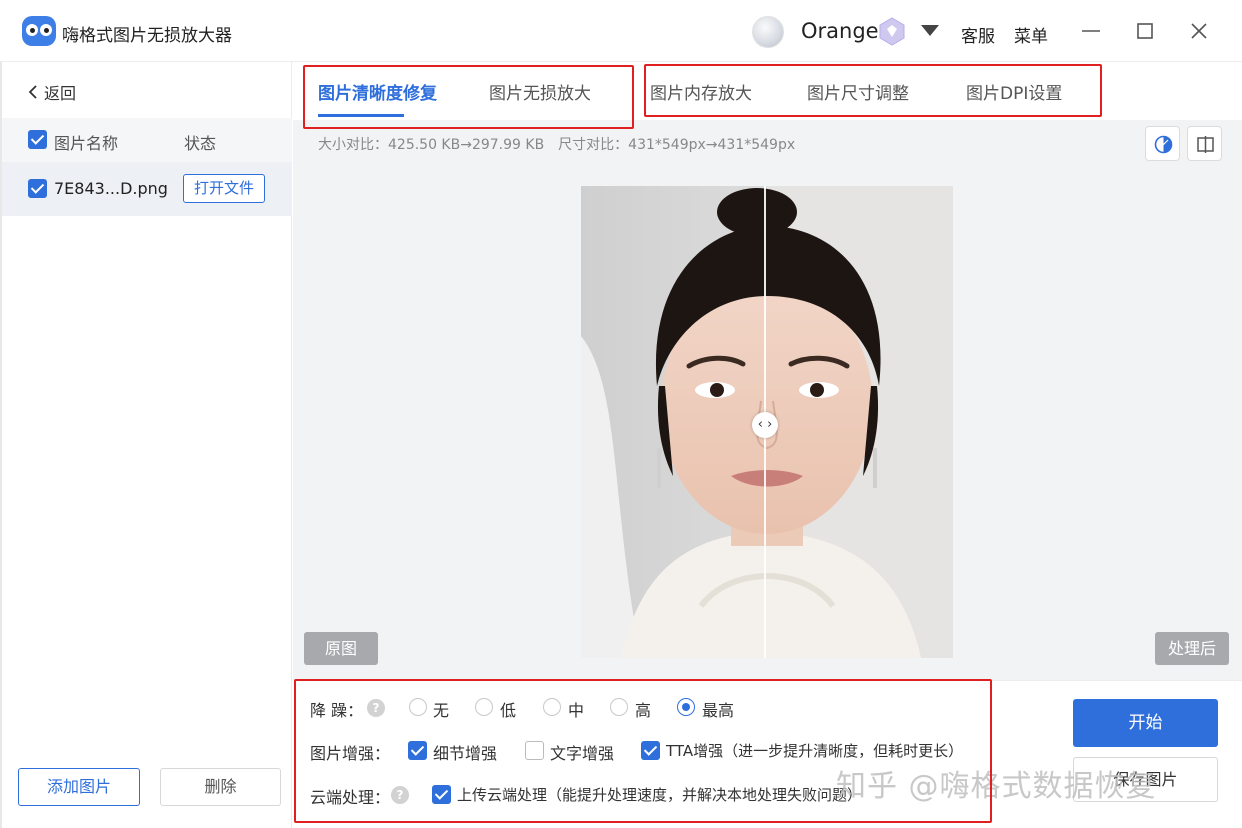  Describe the element at coordinates (540, 91) in the screenshot. I see `tab-lossless-upscale: 图片无损放大` at that location.